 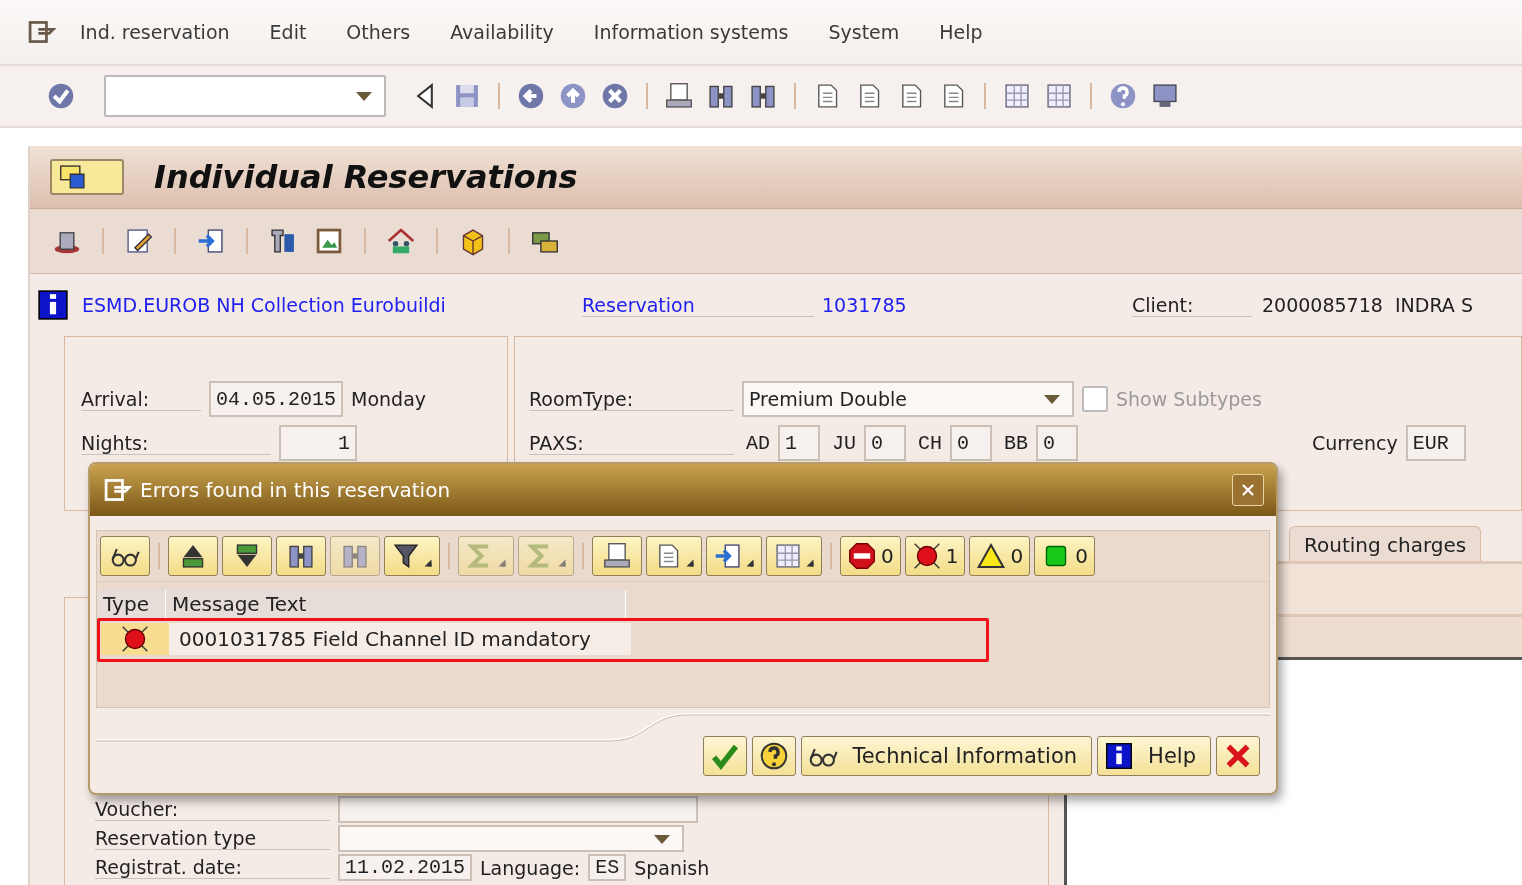 What do you see at coordinates (318, 443) in the screenshot?
I see `nights-field: 1` at bounding box center [318, 443].